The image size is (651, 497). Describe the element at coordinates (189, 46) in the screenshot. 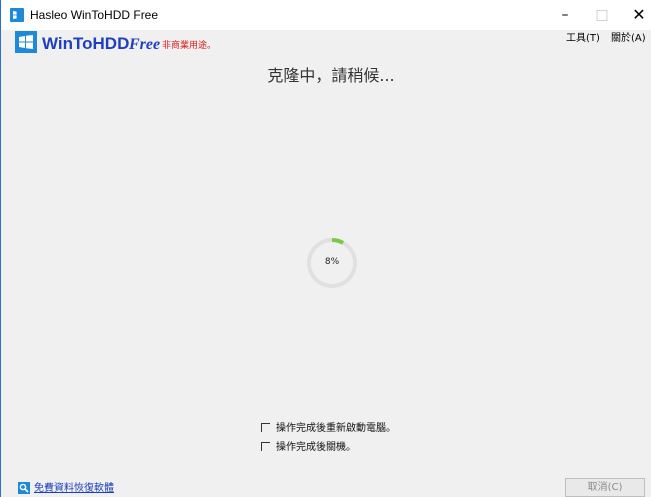

I see `brand-note: 非商業用途。` at that location.